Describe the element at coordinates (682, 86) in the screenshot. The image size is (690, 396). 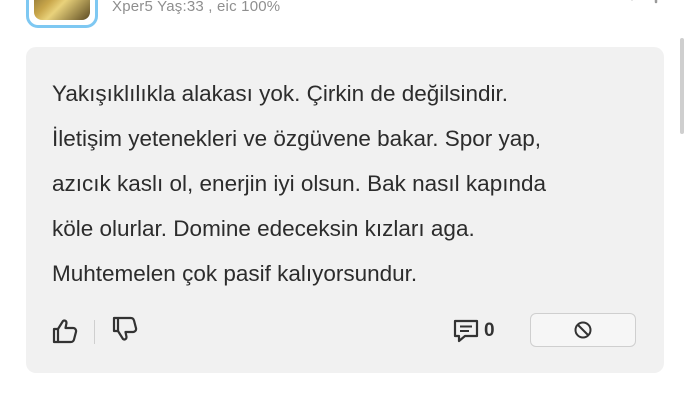
I see `scrollbar` at that location.